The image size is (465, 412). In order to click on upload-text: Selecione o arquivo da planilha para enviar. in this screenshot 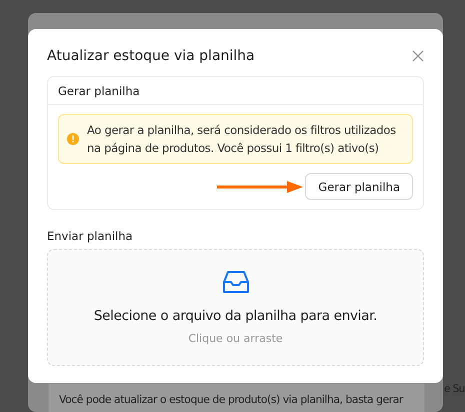, I will do `click(236, 316)`.